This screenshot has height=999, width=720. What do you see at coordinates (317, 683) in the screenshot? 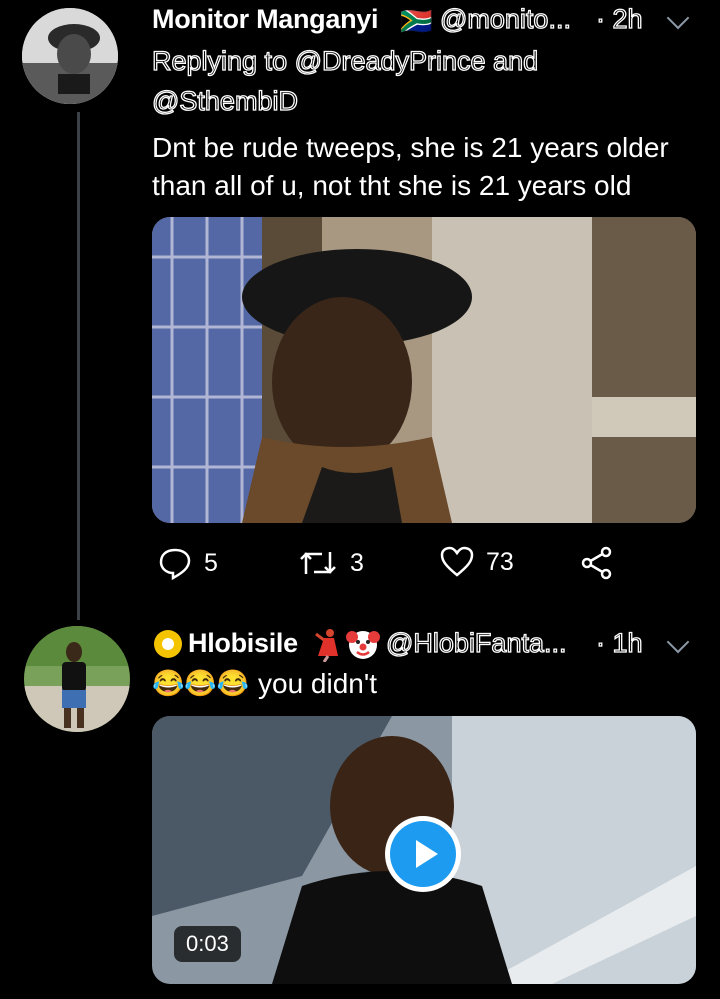
I see `tweet-text: you didn't` at bounding box center [317, 683].